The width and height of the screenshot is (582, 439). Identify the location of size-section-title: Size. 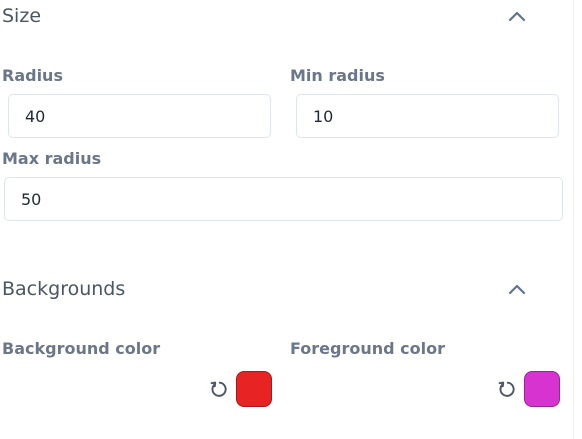
(22, 16).